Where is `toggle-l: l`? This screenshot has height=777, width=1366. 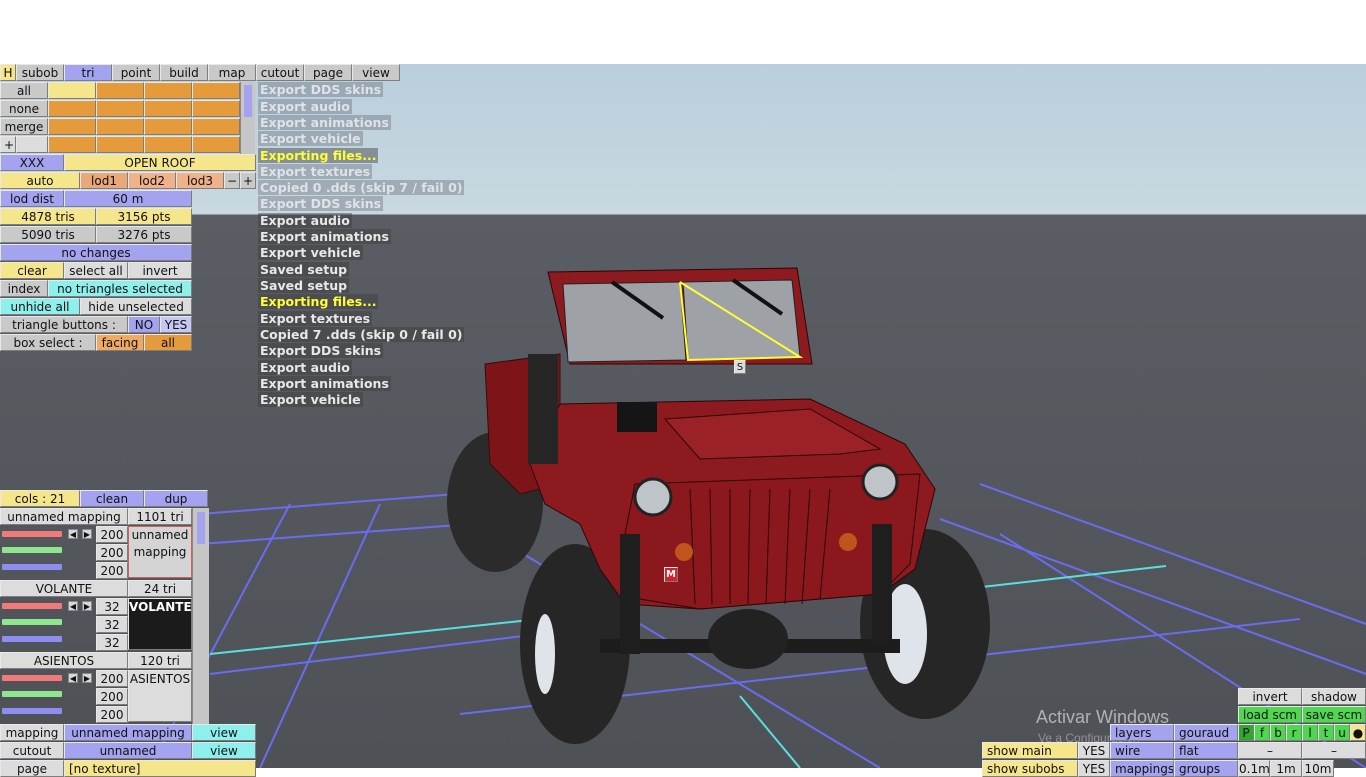 toggle-l: l is located at coordinates (1310, 732).